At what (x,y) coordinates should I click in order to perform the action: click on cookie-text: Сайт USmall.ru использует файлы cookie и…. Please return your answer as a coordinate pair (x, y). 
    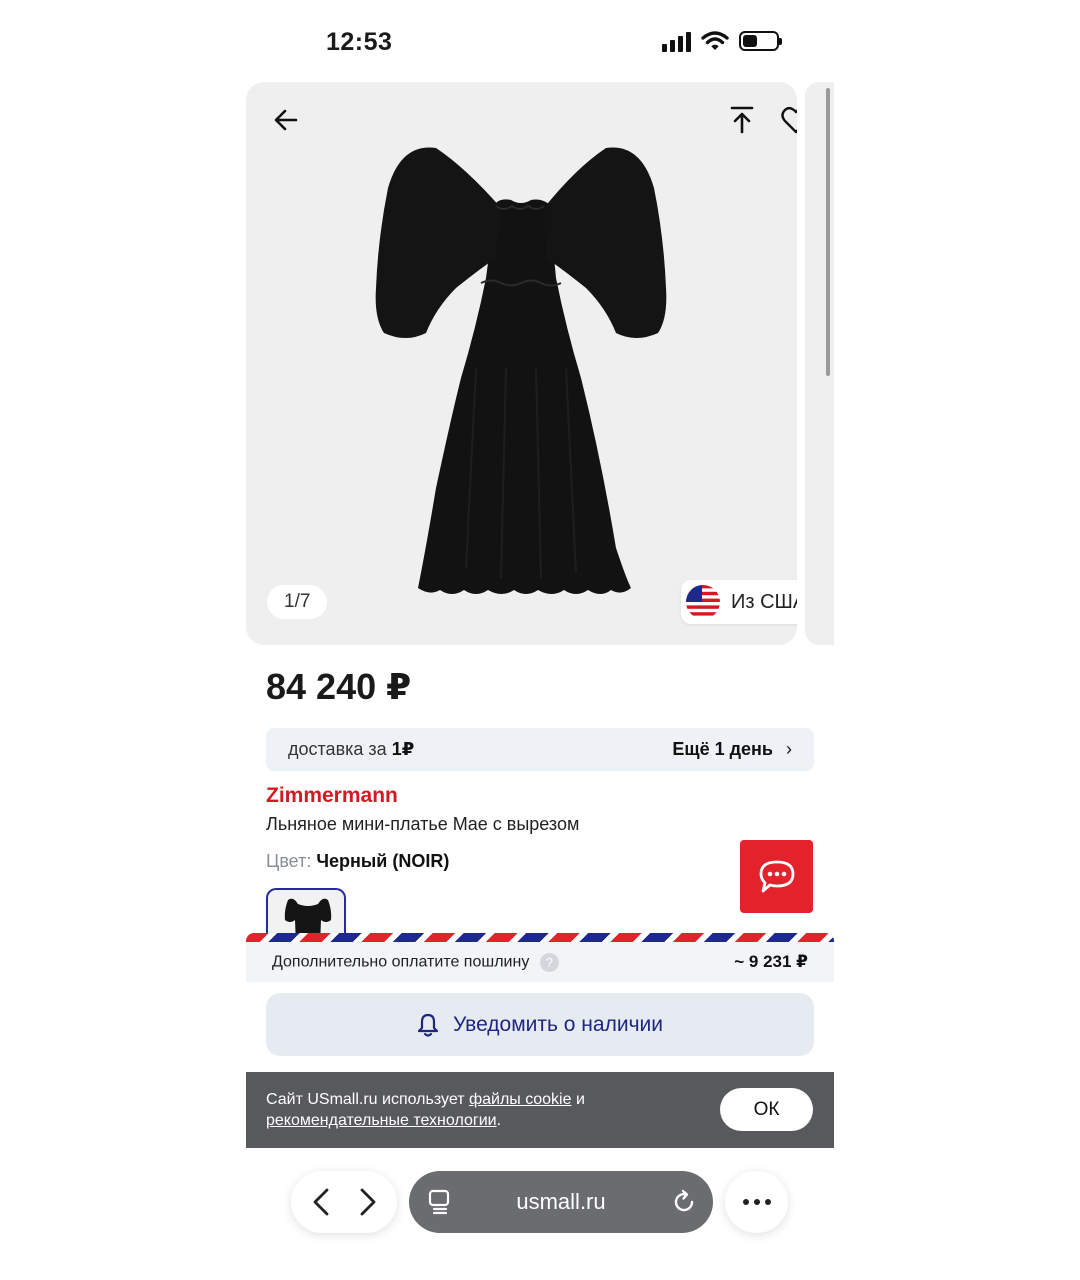
    Looking at the image, I should click on (486, 1110).